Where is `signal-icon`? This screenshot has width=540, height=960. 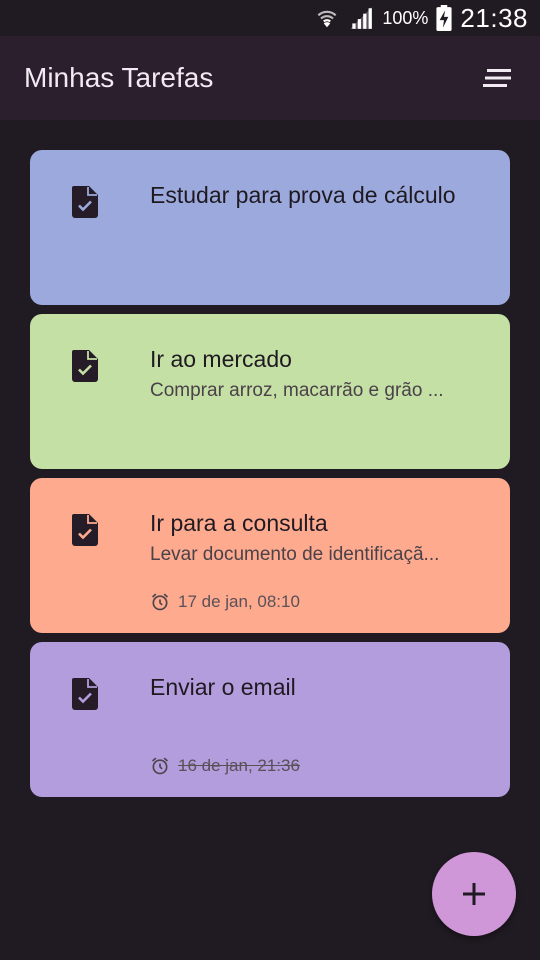 signal-icon is located at coordinates (361, 18).